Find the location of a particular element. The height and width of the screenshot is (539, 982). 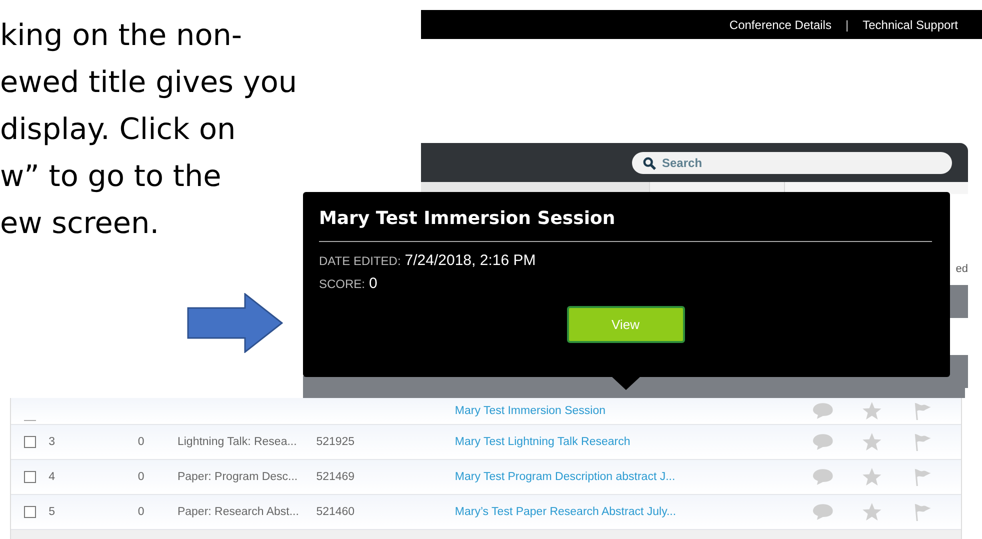

title-link: Mary Test Immersion Session is located at coordinates (530, 411).